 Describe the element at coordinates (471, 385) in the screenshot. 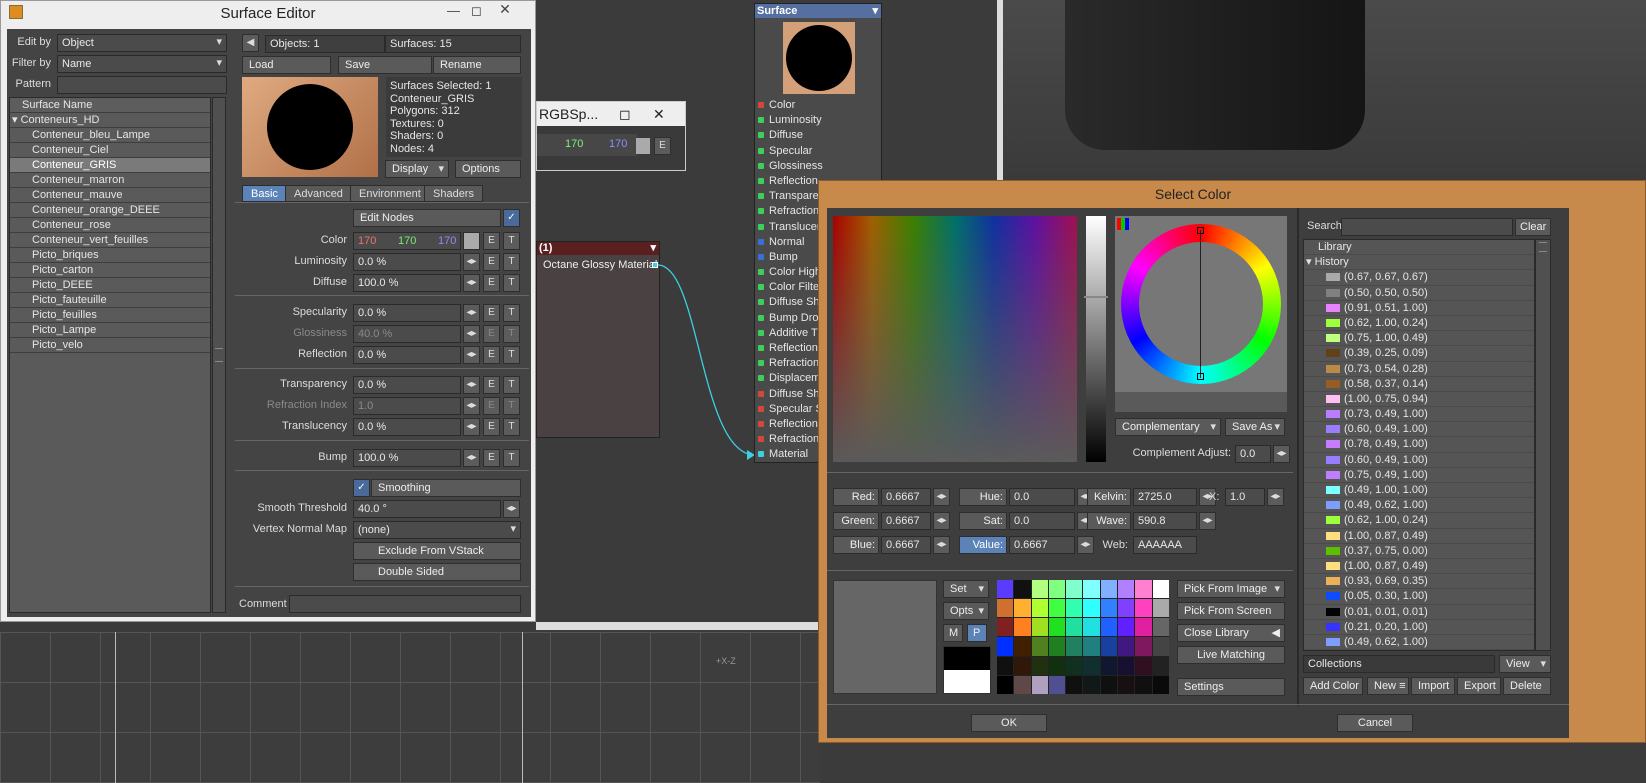

I see `transparency-stepper: ◂▸` at that location.